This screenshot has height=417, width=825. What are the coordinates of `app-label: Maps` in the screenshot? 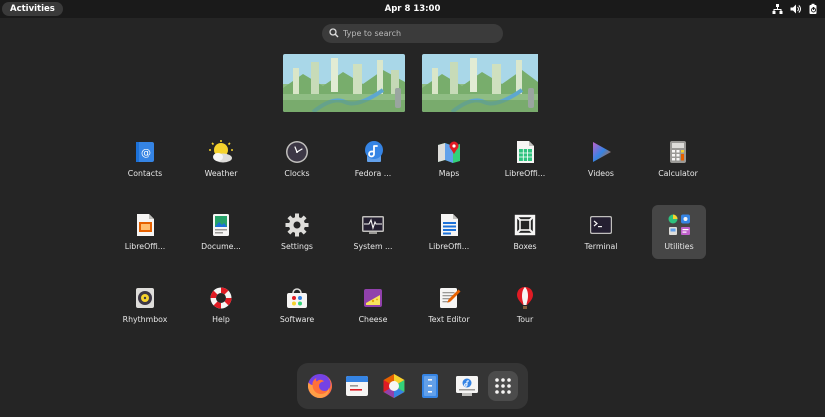 It's located at (449, 173).